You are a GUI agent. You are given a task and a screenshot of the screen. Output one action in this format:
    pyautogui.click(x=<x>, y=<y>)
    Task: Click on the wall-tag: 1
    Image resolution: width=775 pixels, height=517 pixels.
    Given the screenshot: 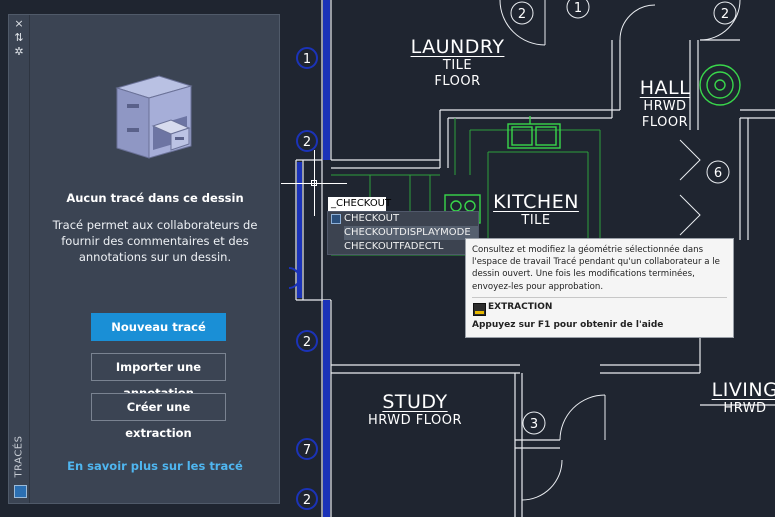 What is the action you would take?
    pyautogui.click(x=307, y=58)
    